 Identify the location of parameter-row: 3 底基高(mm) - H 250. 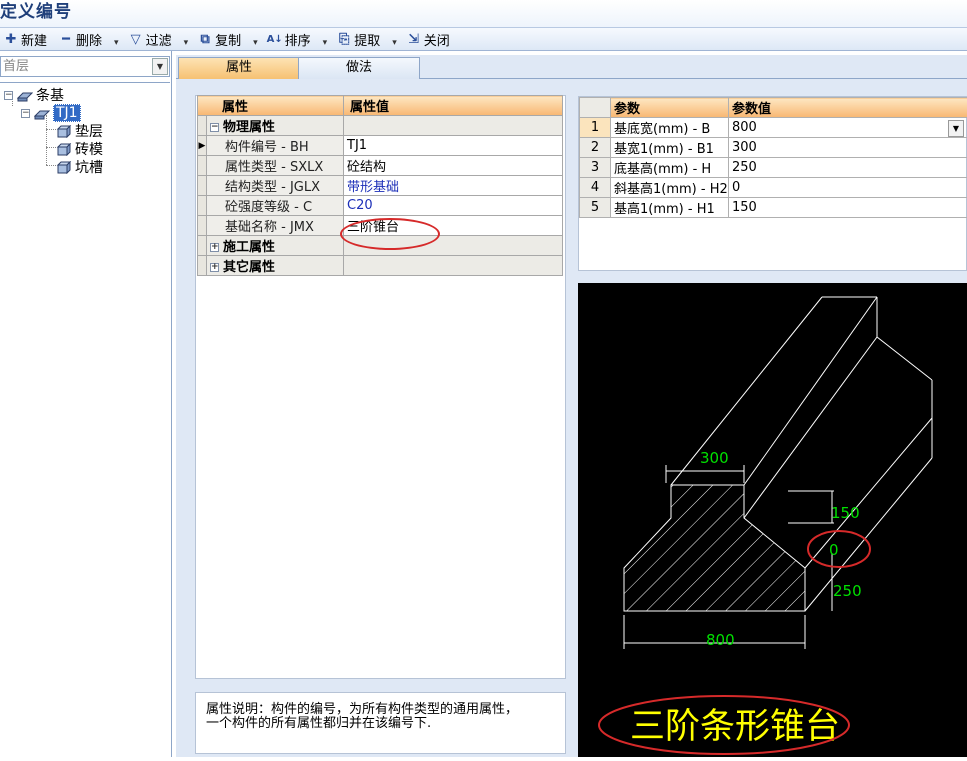
(773, 168).